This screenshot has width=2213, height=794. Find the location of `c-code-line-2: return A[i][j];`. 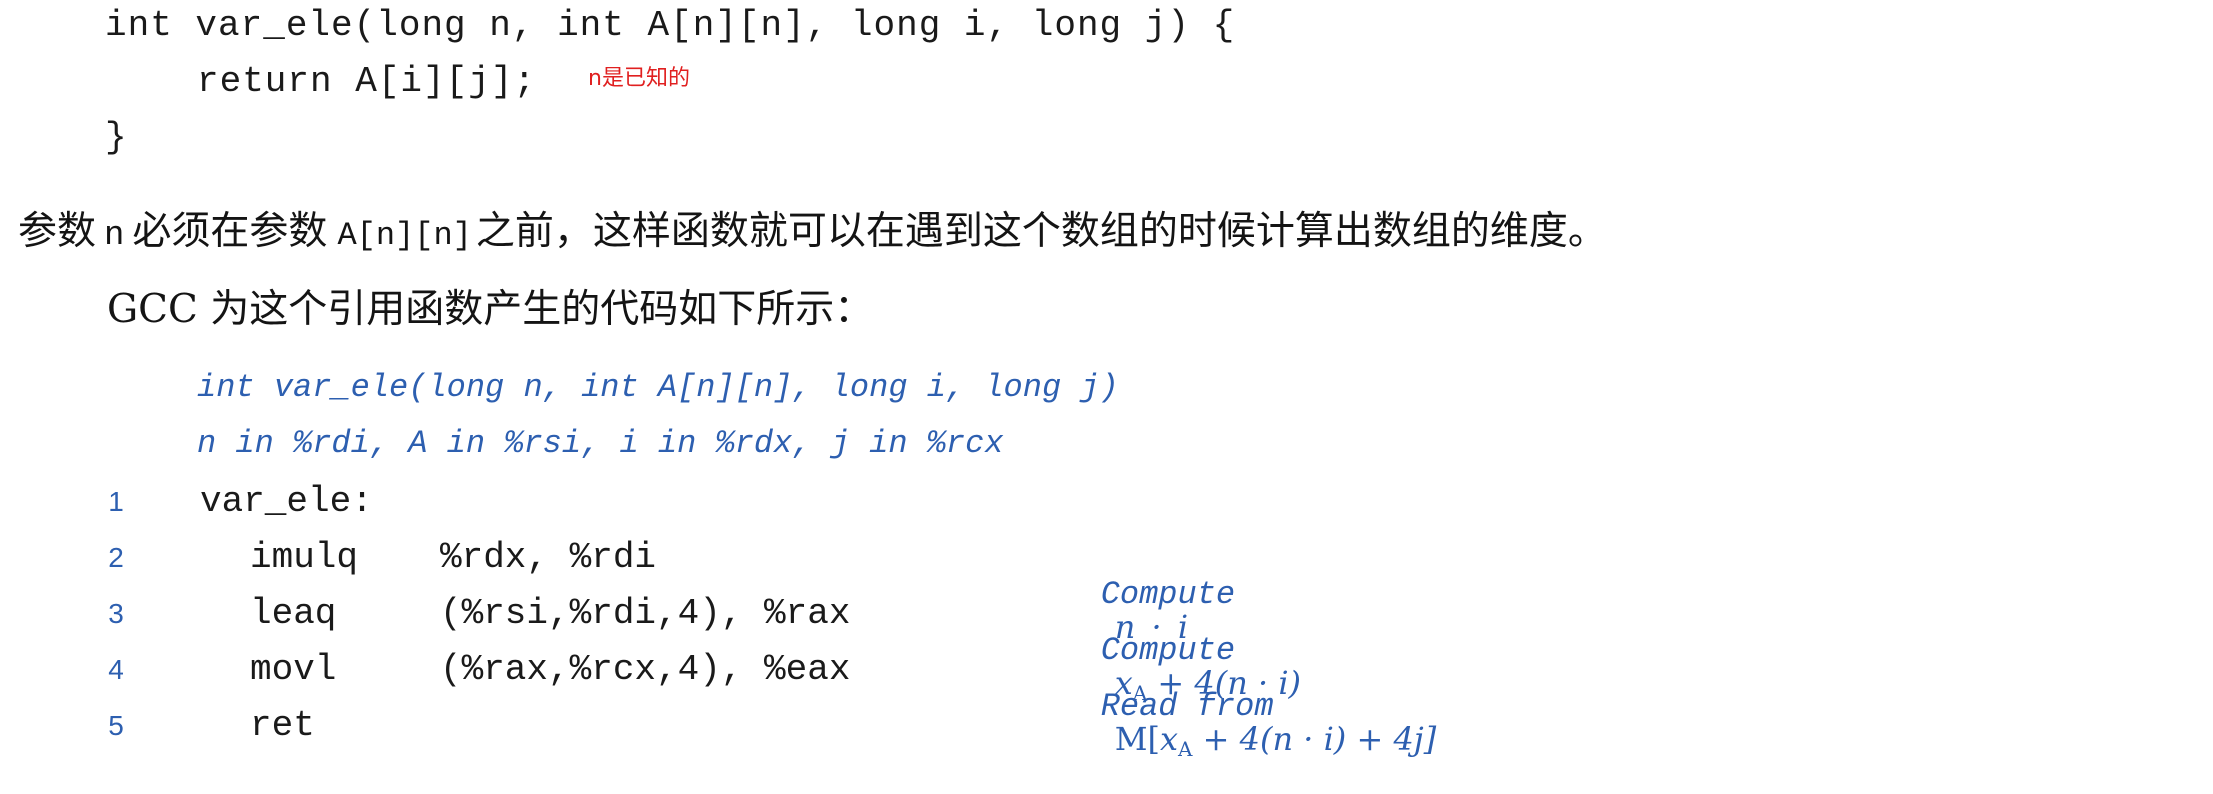

c-code-line-2: return A[i][j]; is located at coordinates (367, 81).